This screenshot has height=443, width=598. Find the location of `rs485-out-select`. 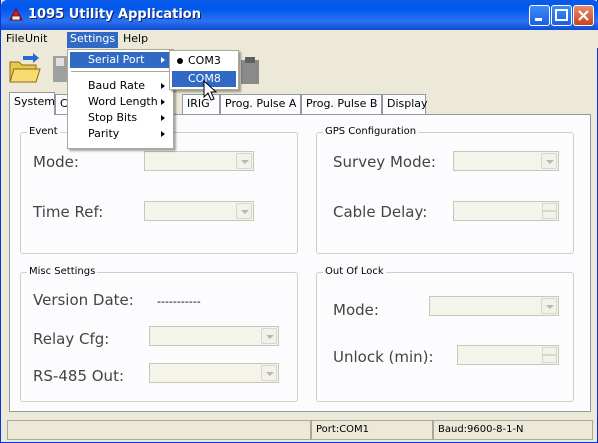

rs485-out-select is located at coordinates (214, 373).